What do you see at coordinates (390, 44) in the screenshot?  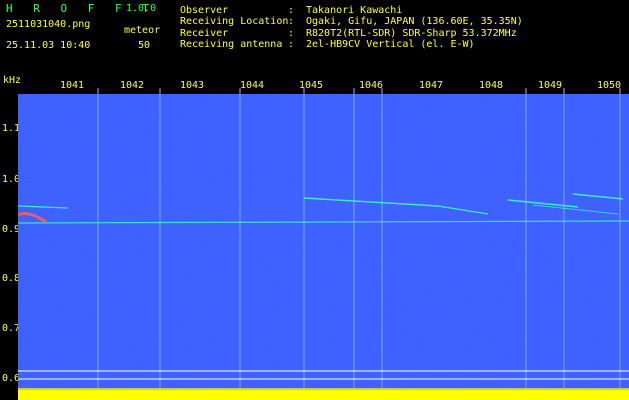 I see `info-value-antenna: 2el-HB9CV Vertical (el. E-W)` at bounding box center [390, 44].